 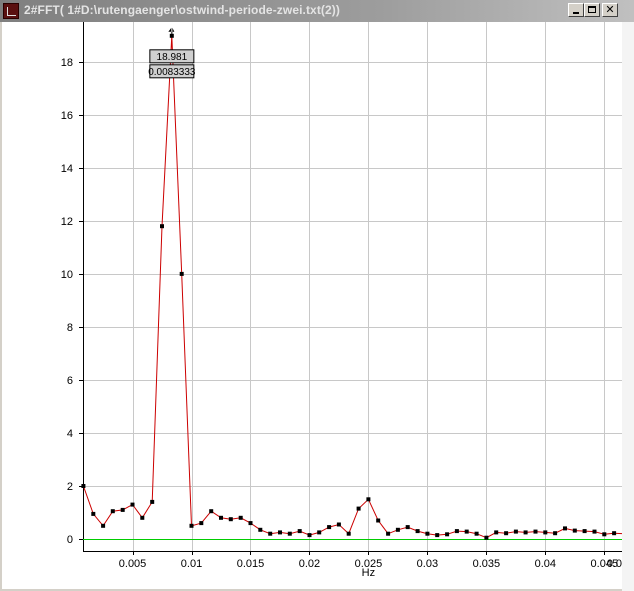 I want to click on x-tick-label: 0.0, so click(x=614, y=564).